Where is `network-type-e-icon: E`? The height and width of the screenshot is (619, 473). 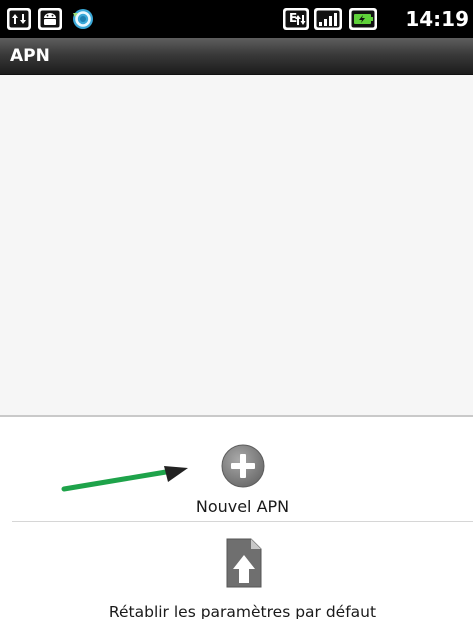 network-type-e-icon: E is located at coordinates (296, 19).